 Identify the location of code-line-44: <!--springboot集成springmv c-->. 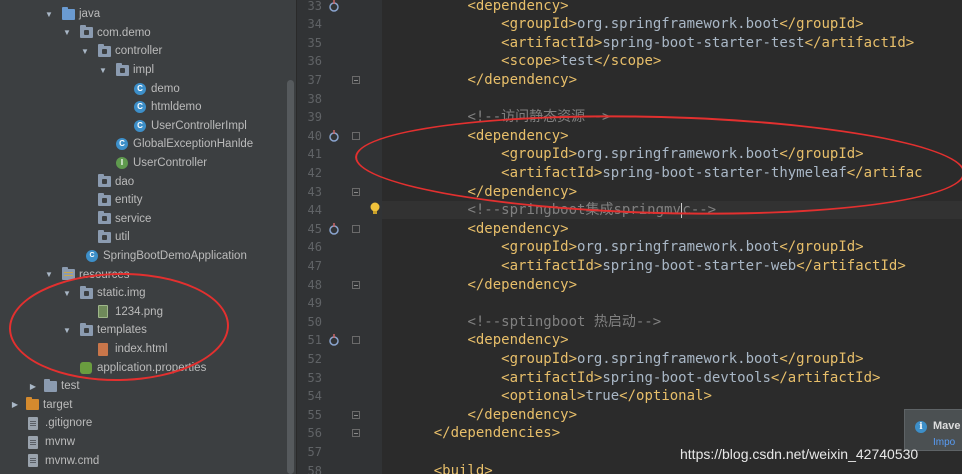
(591, 210).